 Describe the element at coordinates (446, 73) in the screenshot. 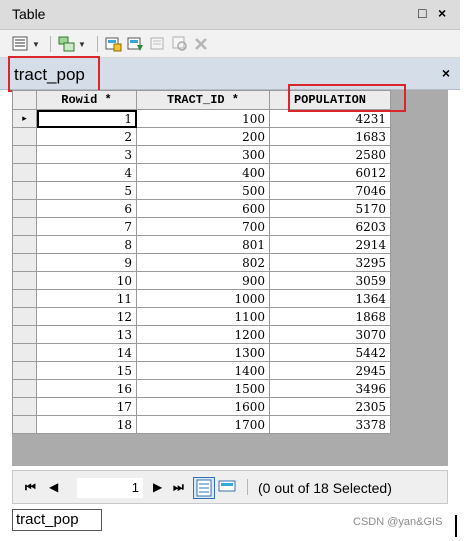

I see `close-tab-button: ×` at that location.